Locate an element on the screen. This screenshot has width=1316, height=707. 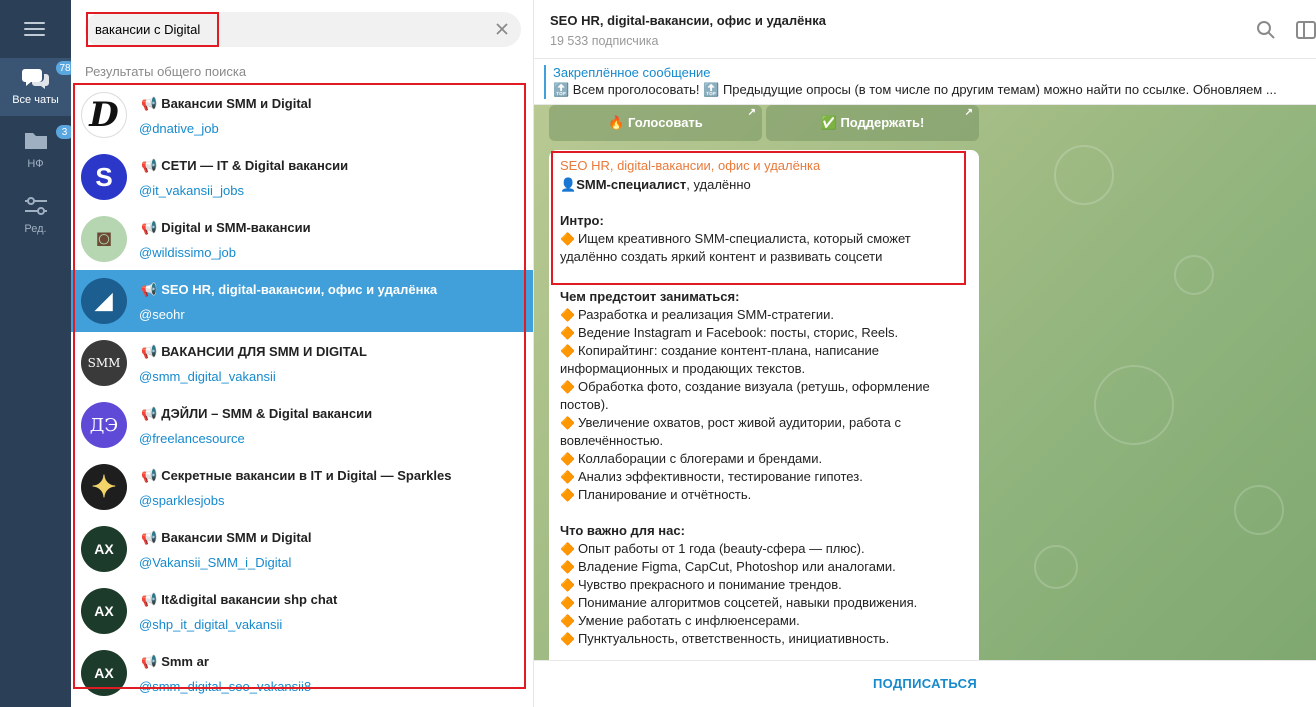
list-item: D 📢 Вакансии SMM и Digital @dnative_job is located at coordinates (302, 115).